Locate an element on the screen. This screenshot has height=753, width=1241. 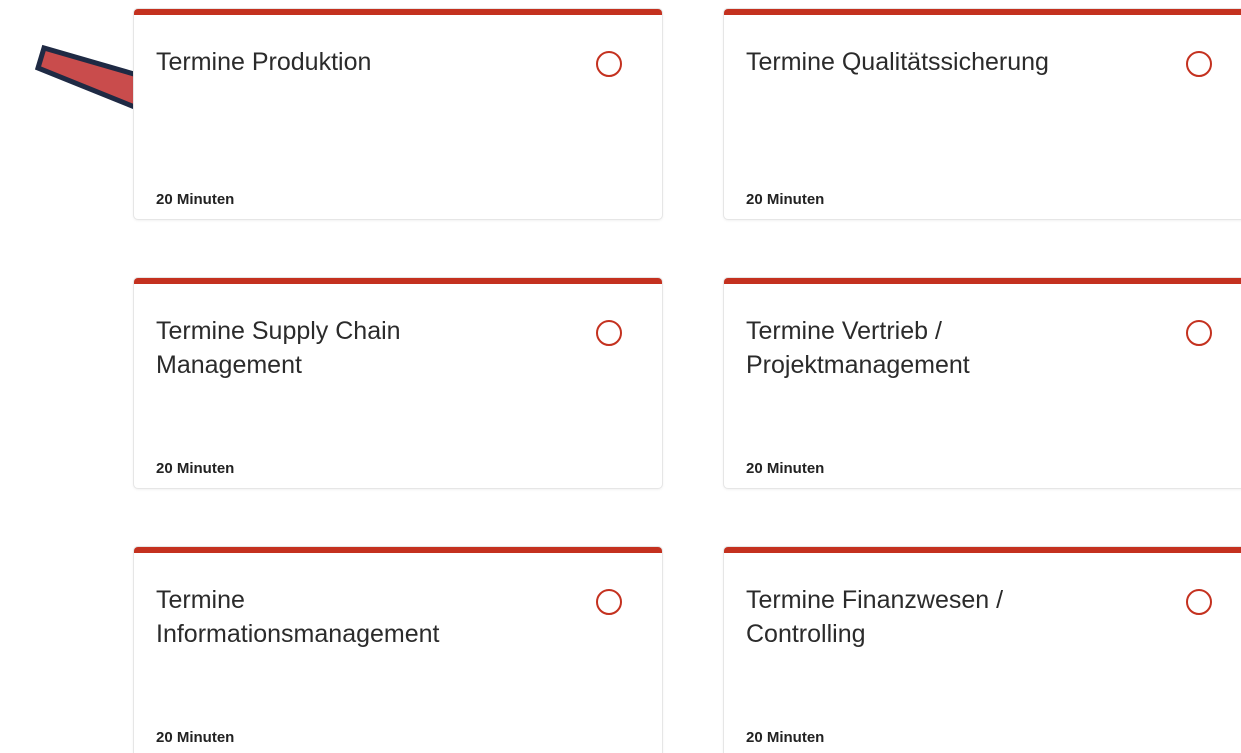
card-title: Termine Produktion is located at coordinates (264, 62).